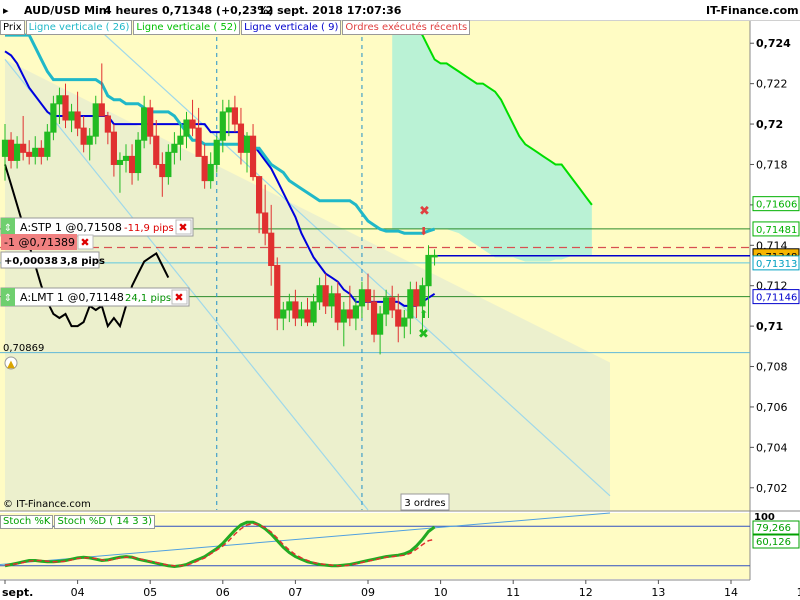 This screenshot has width=800, height=600. What do you see at coordinates (149, 228) in the screenshot?
I see `stop-order-pips: -11,9 pips` at bounding box center [149, 228].